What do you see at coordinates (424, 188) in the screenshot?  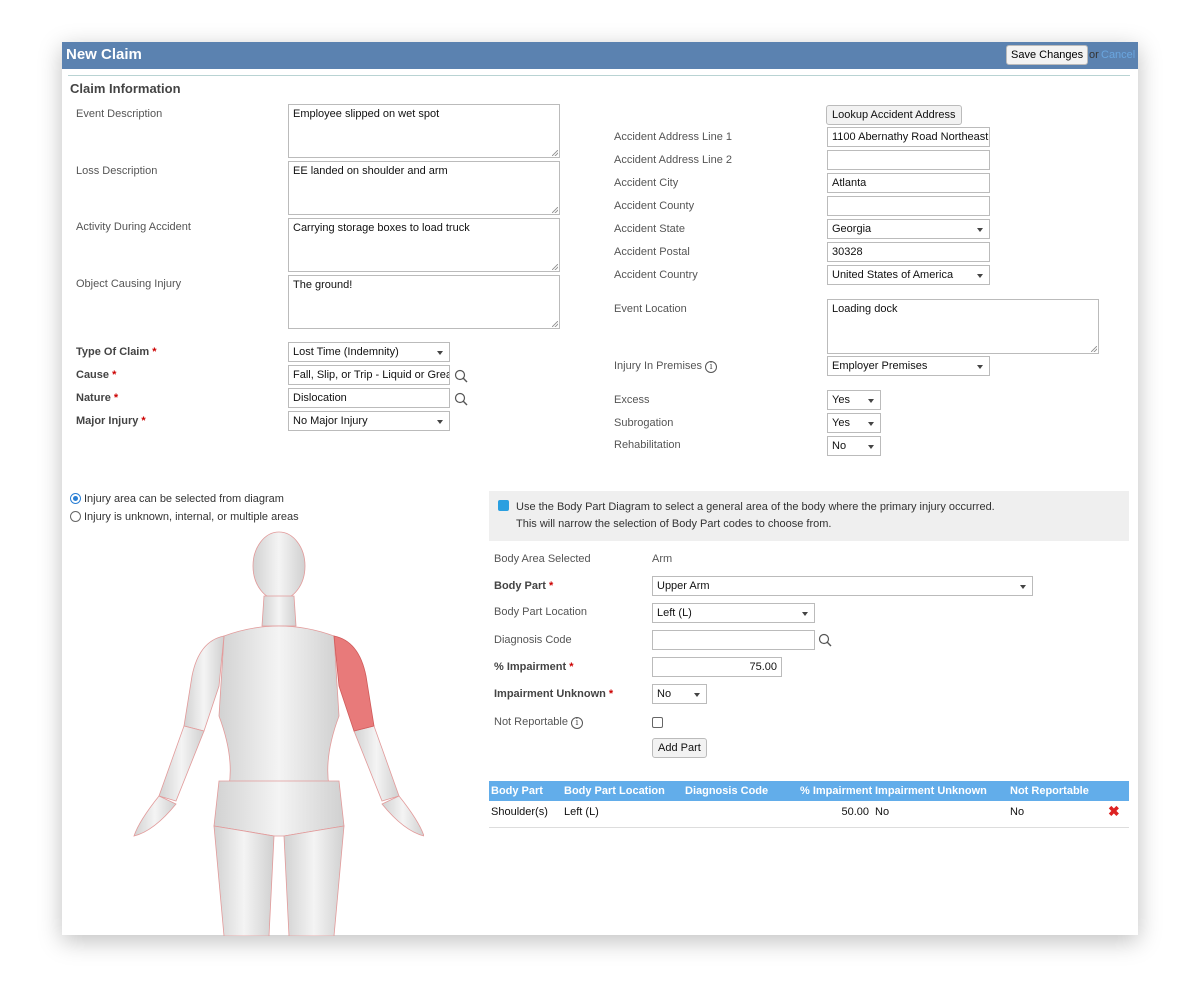 I see `loss-description-input: EE landed on shoulder and arm` at bounding box center [424, 188].